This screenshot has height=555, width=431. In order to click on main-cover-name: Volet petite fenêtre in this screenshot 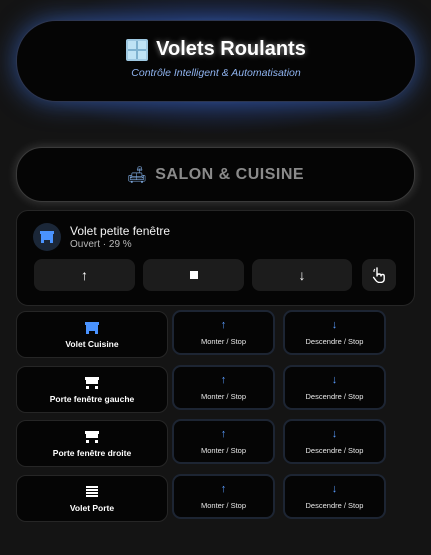, I will do `click(120, 231)`.